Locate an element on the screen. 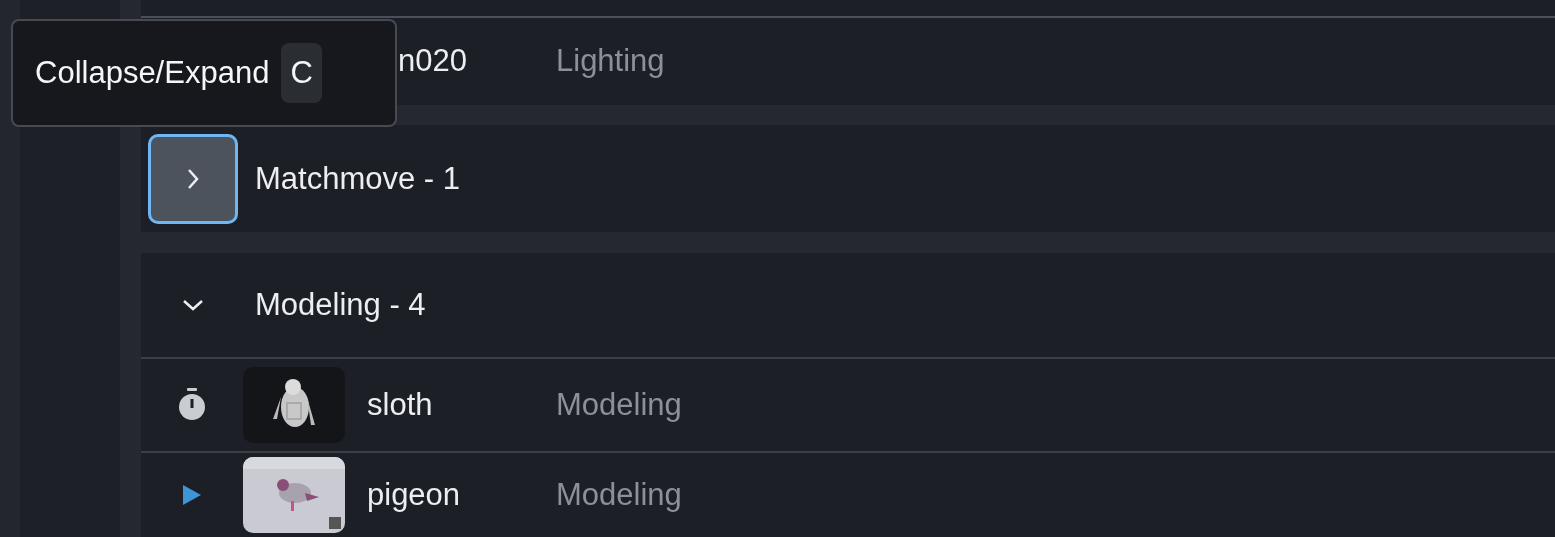  group-title: Modeling - 4 is located at coordinates (340, 305).